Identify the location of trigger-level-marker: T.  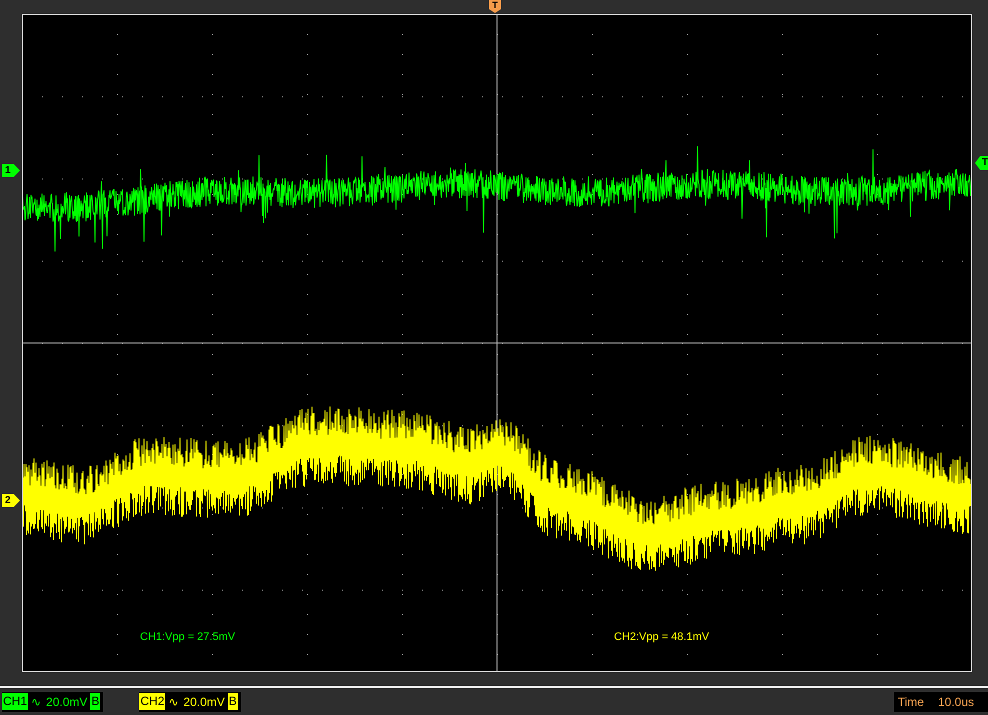
(981, 163).